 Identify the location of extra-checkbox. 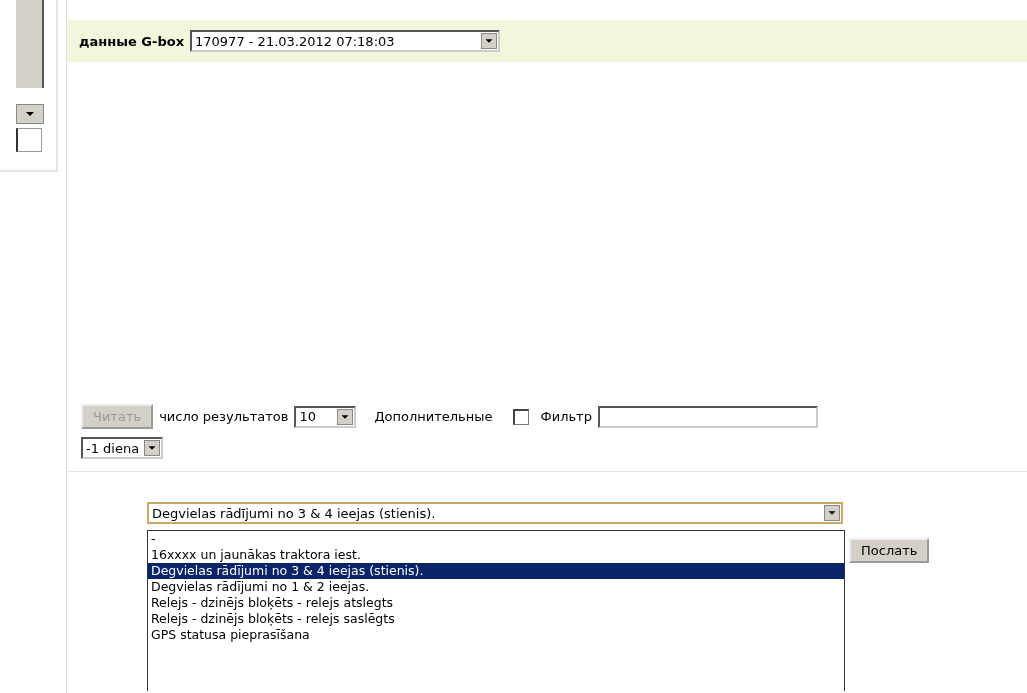
(520, 416).